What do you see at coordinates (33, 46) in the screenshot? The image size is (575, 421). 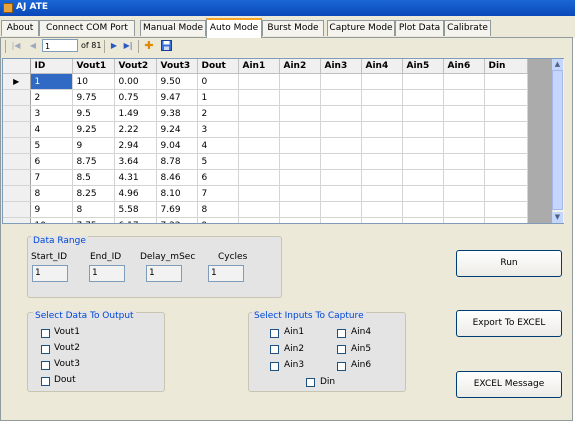 I see `move-previous-icon: ◀` at bounding box center [33, 46].